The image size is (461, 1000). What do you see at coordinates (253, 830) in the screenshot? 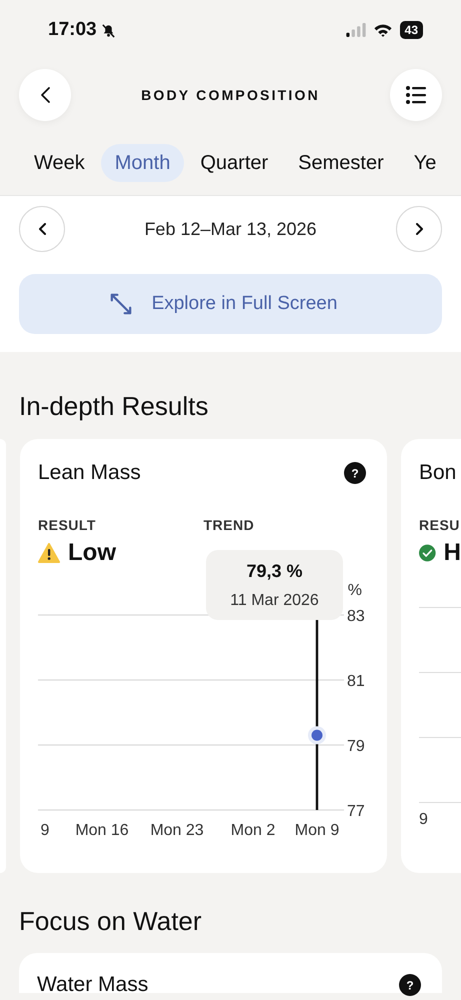
I see `x-tick-label: Mon 2` at bounding box center [253, 830].